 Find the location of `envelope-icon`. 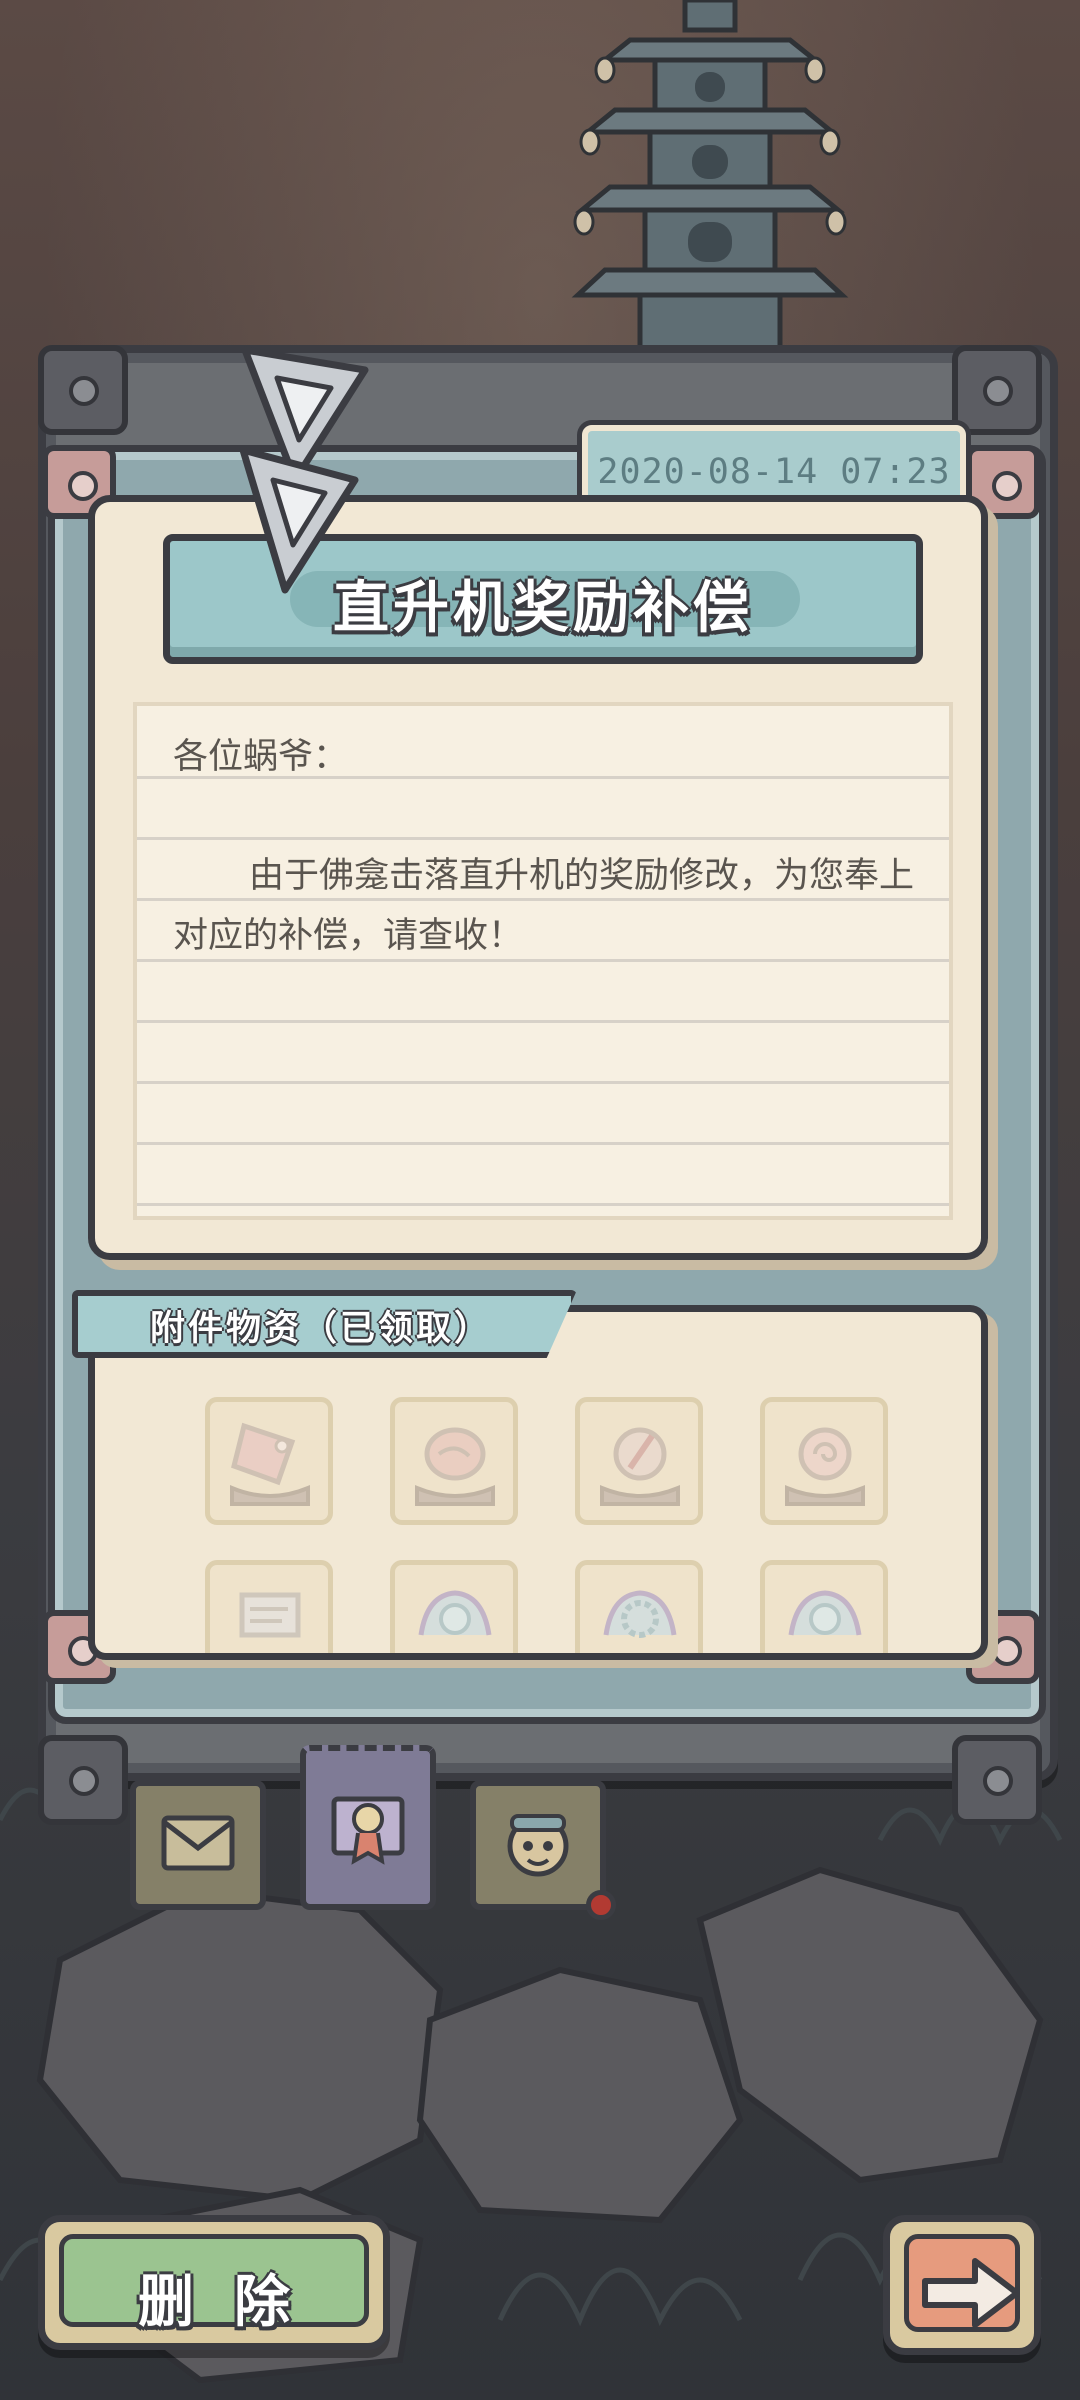

envelope-icon is located at coordinates (198, 1843).